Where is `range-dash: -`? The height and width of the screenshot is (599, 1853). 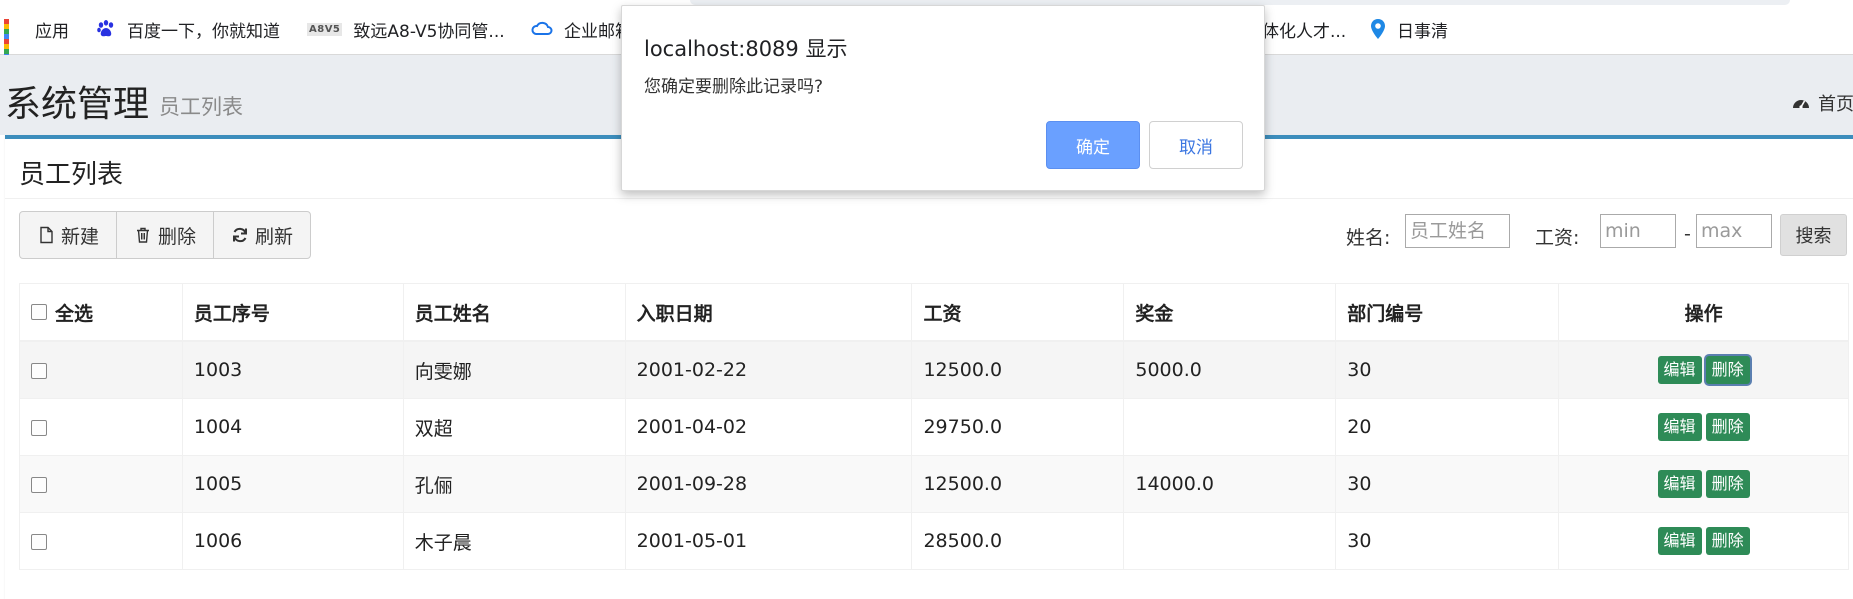
range-dash: - is located at coordinates (1687, 234).